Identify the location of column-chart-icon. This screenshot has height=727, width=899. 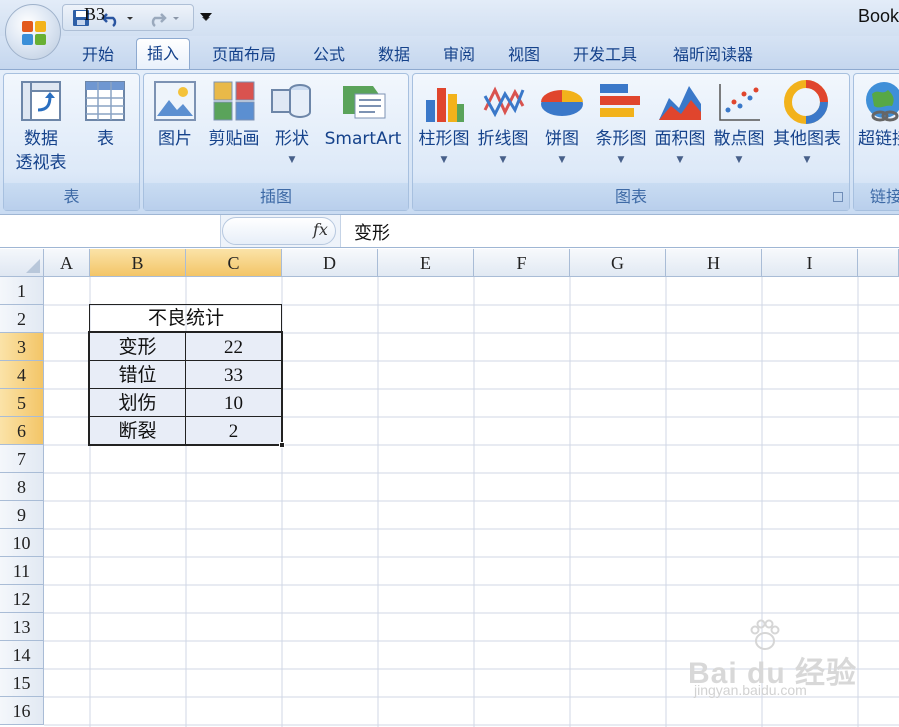
(445, 105).